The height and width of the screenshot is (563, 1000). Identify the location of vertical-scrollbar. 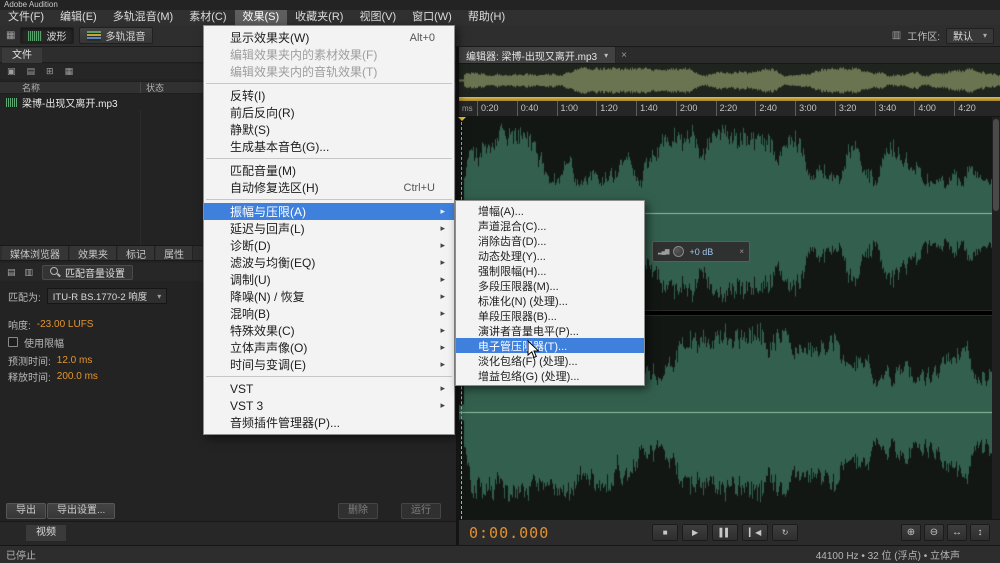
(996, 318).